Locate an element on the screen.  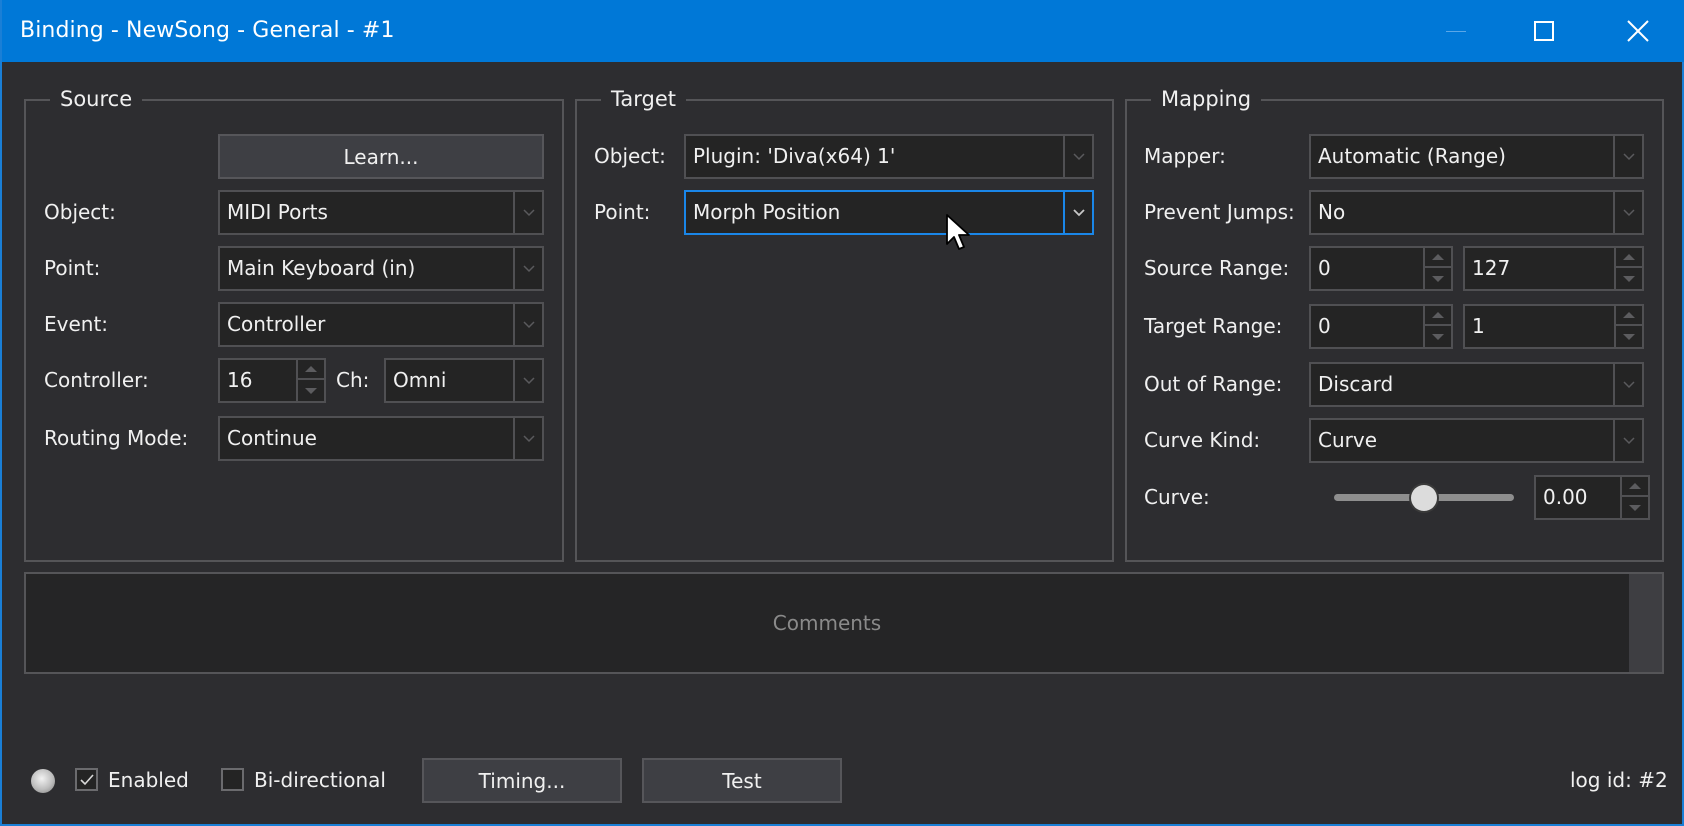
enabled-label: Enabled is located at coordinates (148, 780).